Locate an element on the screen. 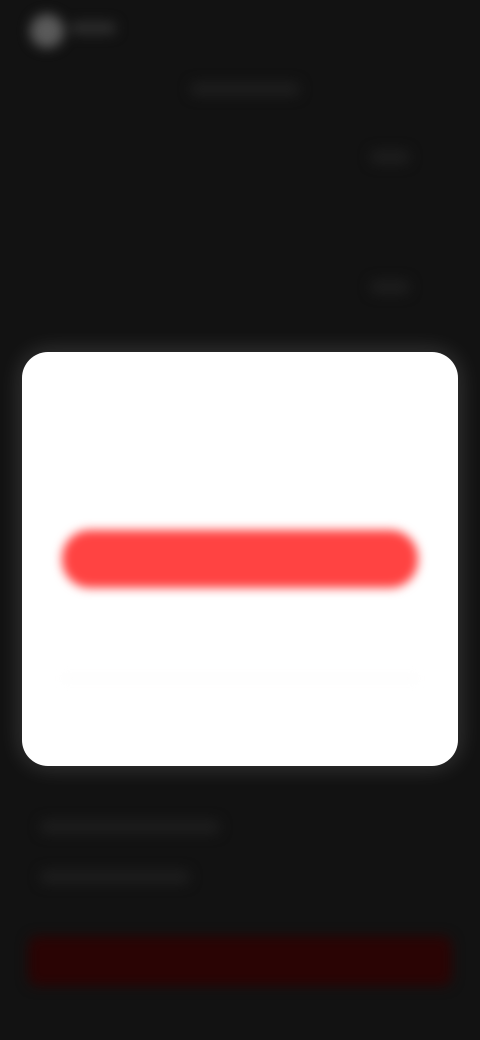 This screenshot has height=1040, width=480. dialog-secondary-link is located at coordinates (240, 644).